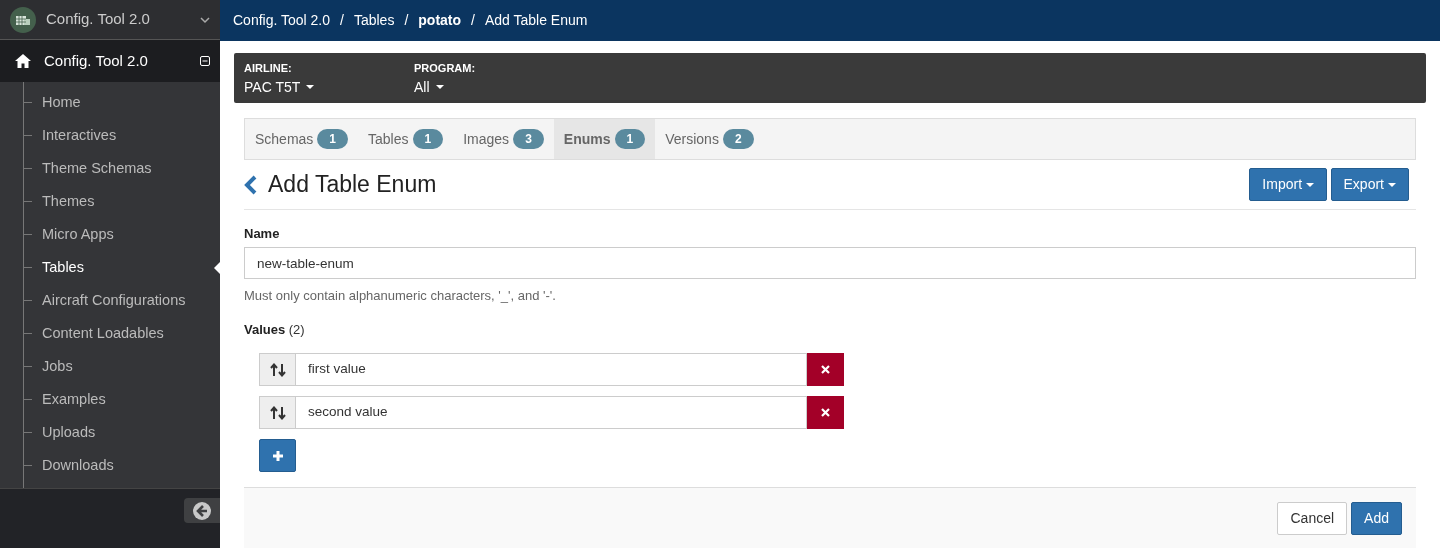  I want to click on filter-label: PROGRAM:, so click(445, 68).